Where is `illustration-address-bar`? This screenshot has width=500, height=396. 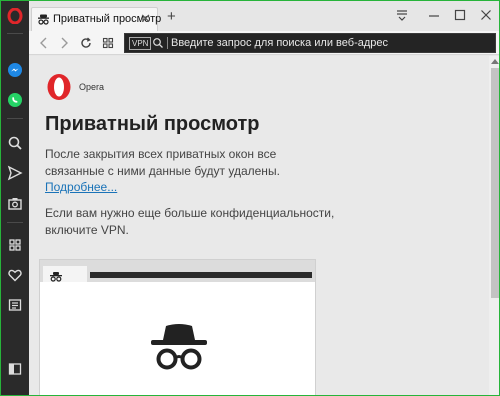 illustration-address-bar is located at coordinates (201, 275).